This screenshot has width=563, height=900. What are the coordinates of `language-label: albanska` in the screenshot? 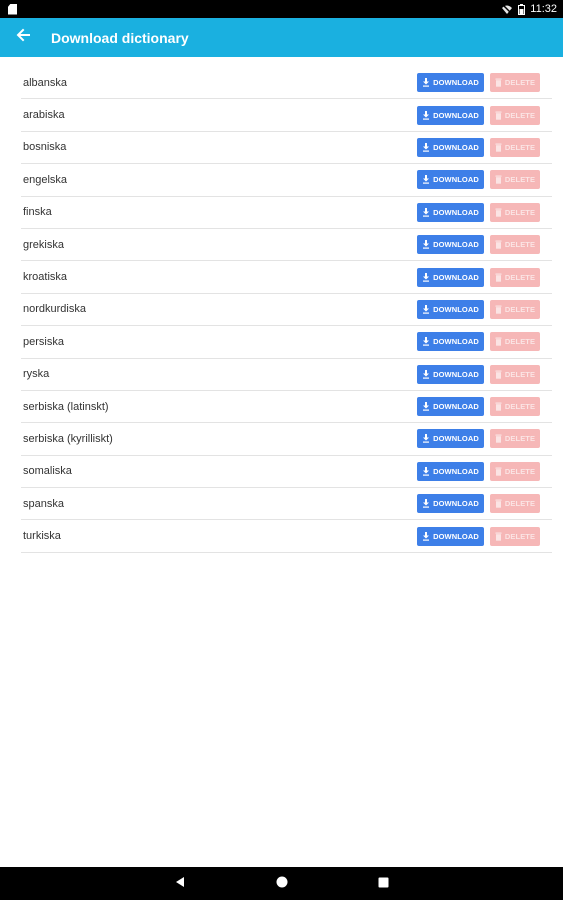 It's located at (45, 82).